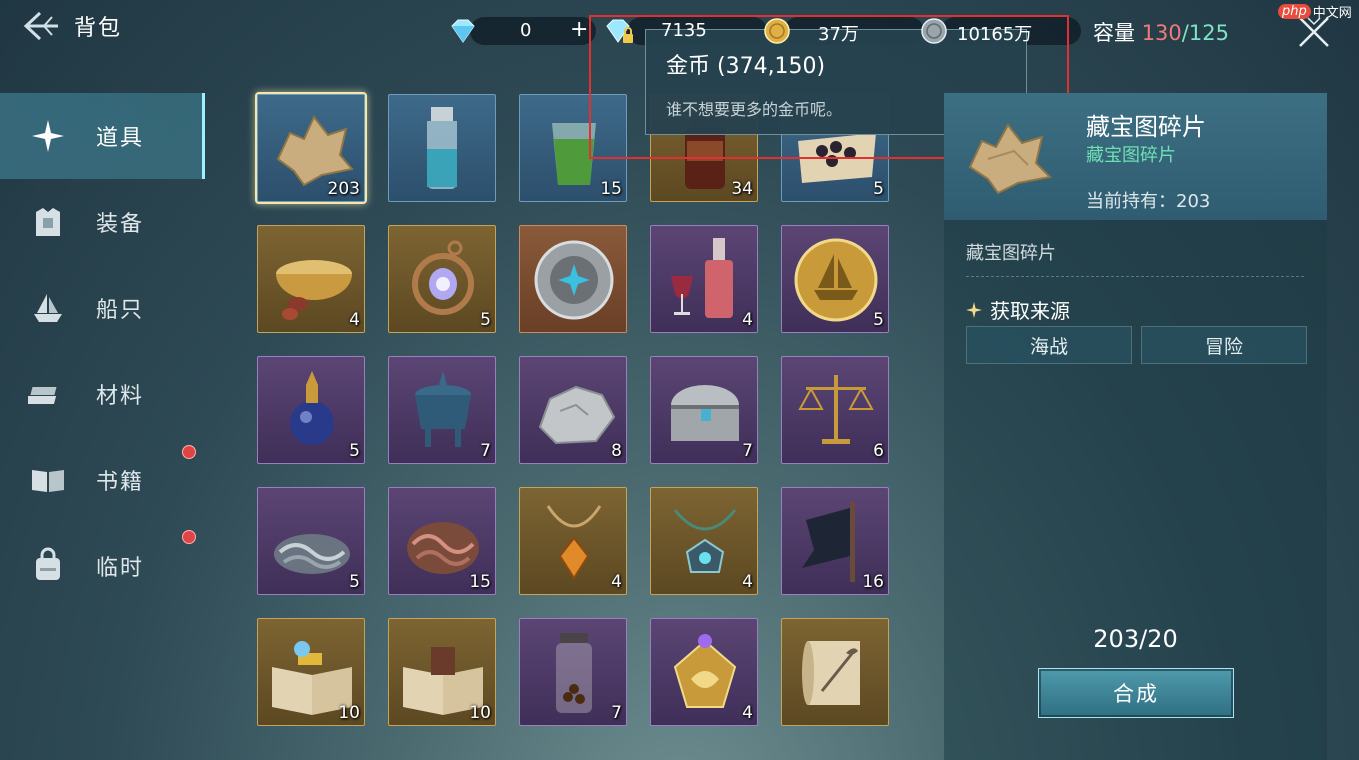 The image size is (1359, 760). What do you see at coordinates (831, 673) in the screenshot?
I see `scroll-quill-icon` at bounding box center [831, 673].